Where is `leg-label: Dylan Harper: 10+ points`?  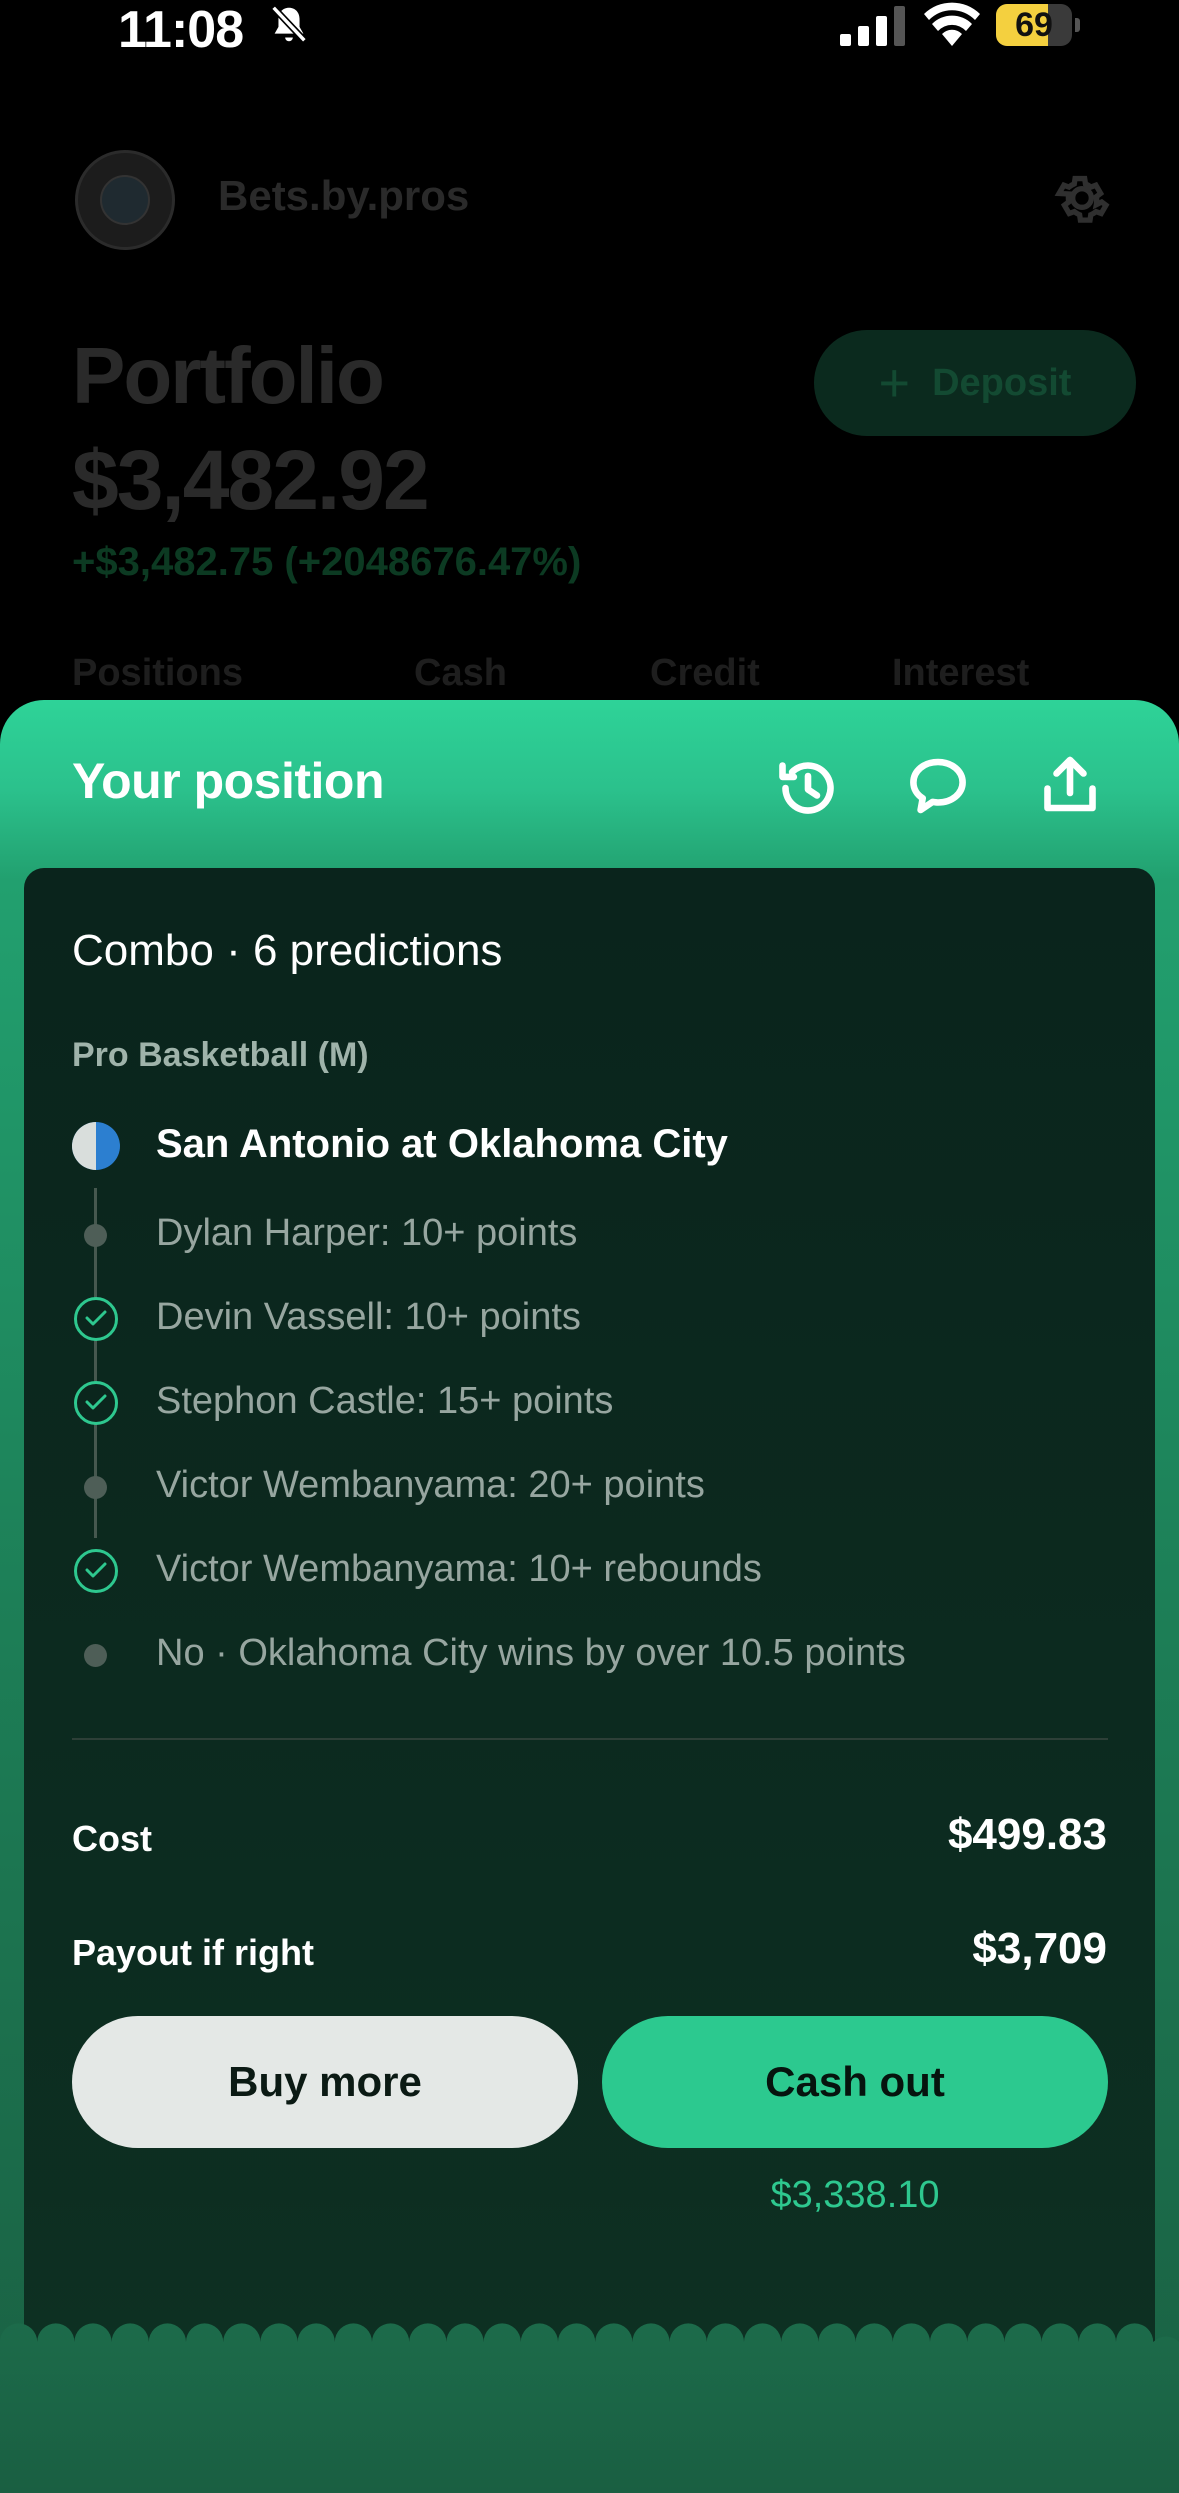 leg-label: Dylan Harper: 10+ points is located at coordinates (367, 1233).